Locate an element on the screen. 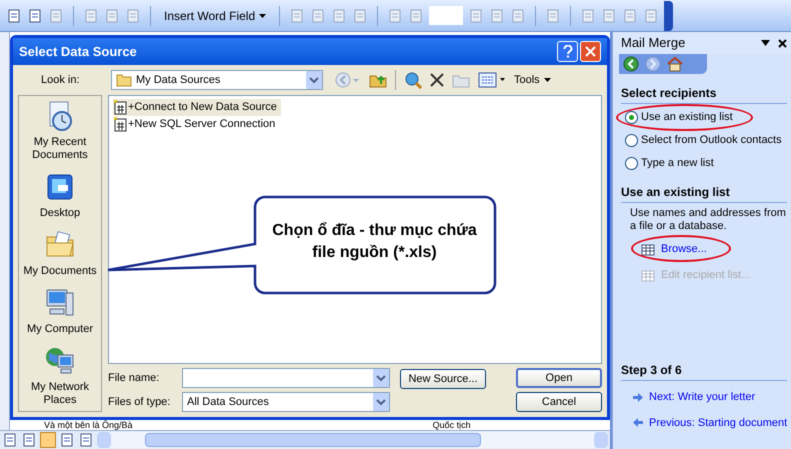 This screenshot has height=449, width=791. insert-word-field-button: Insert Word Field is located at coordinates (215, 15).